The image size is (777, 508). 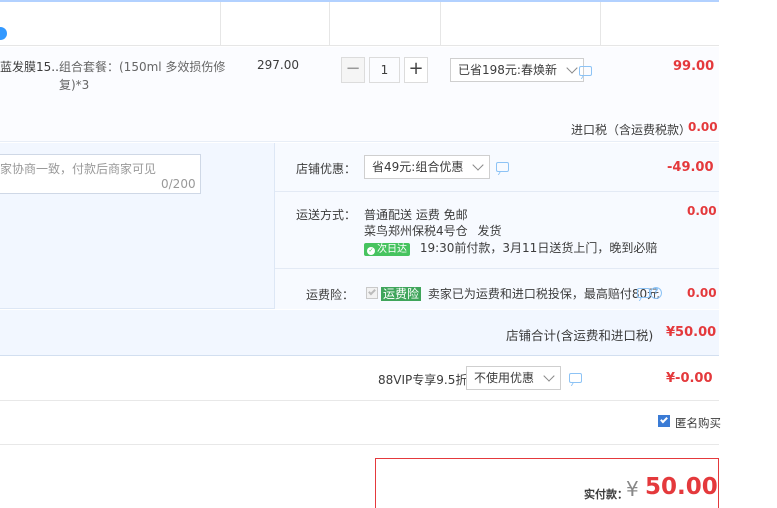 I want to click on panel-divider, so click(x=274, y=226).